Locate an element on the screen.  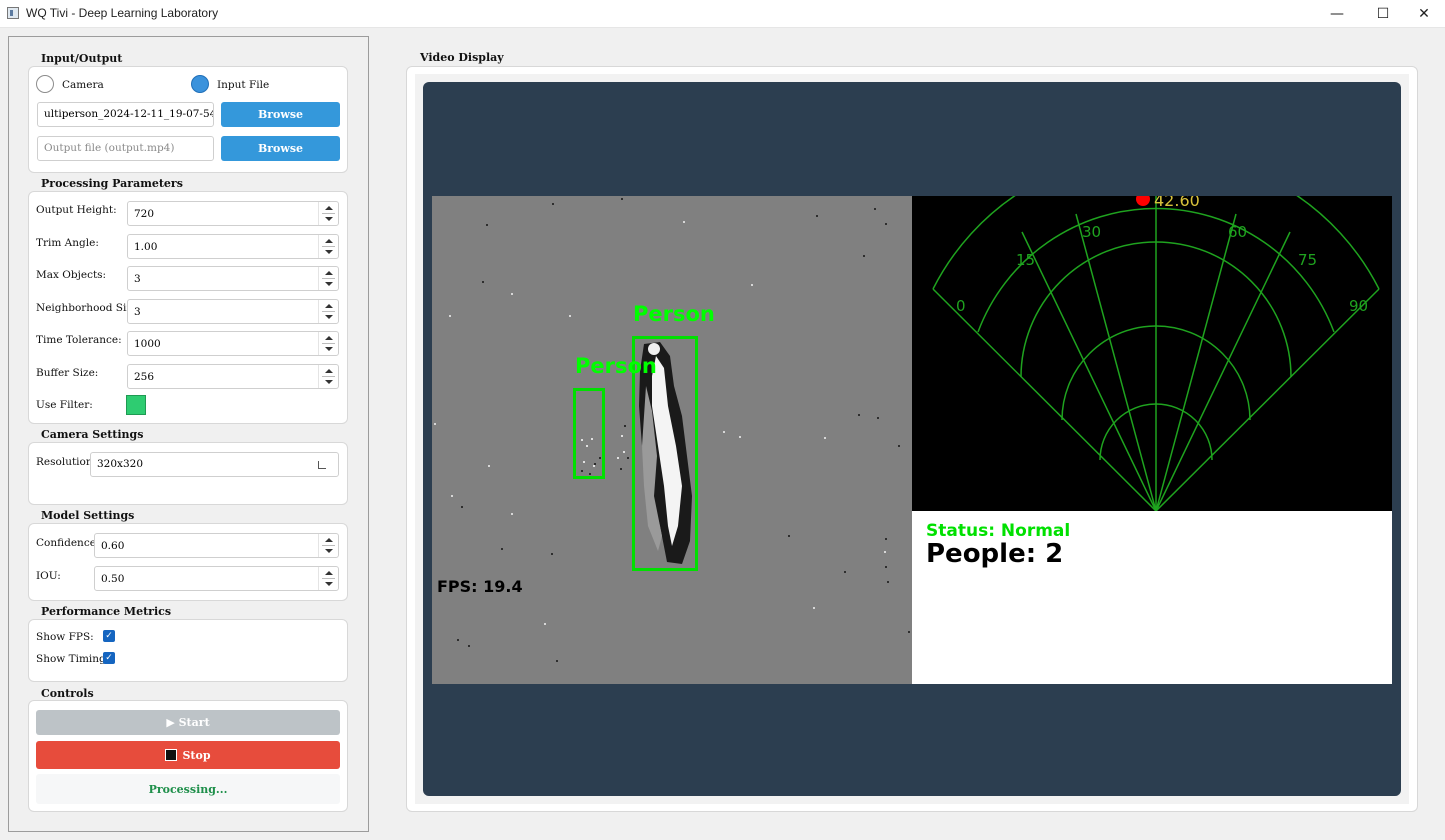
output-height-spinbox: 720 is located at coordinates (233, 213).